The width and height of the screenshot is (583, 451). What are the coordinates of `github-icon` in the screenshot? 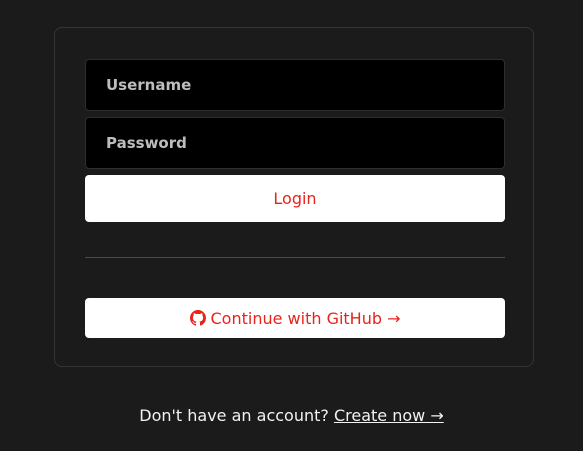 It's located at (197, 318).